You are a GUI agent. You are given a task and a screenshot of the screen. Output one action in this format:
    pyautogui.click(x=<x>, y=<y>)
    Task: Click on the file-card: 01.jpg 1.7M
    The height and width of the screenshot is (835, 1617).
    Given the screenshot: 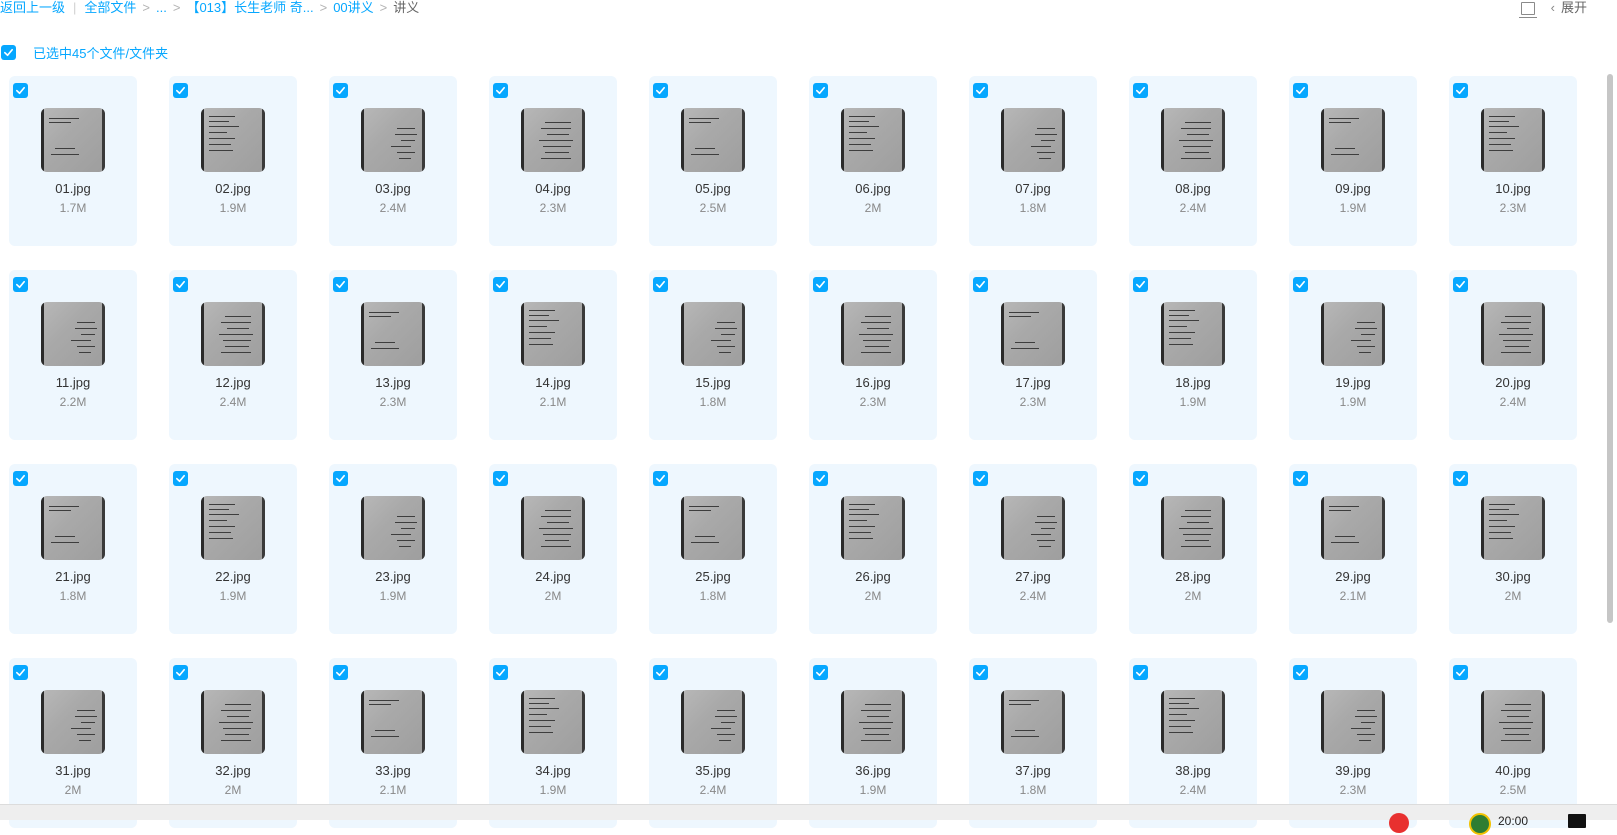 What is the action you would take?
    pyautogui.click(x=73, y=161)
    